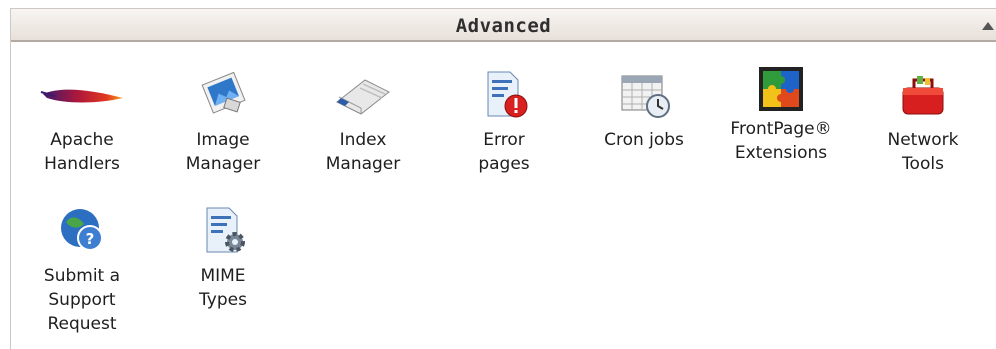  What do you see at coordinates (504, 94) in the screenshot?
I see `error-page-icon` at bounding box center [504, 94].